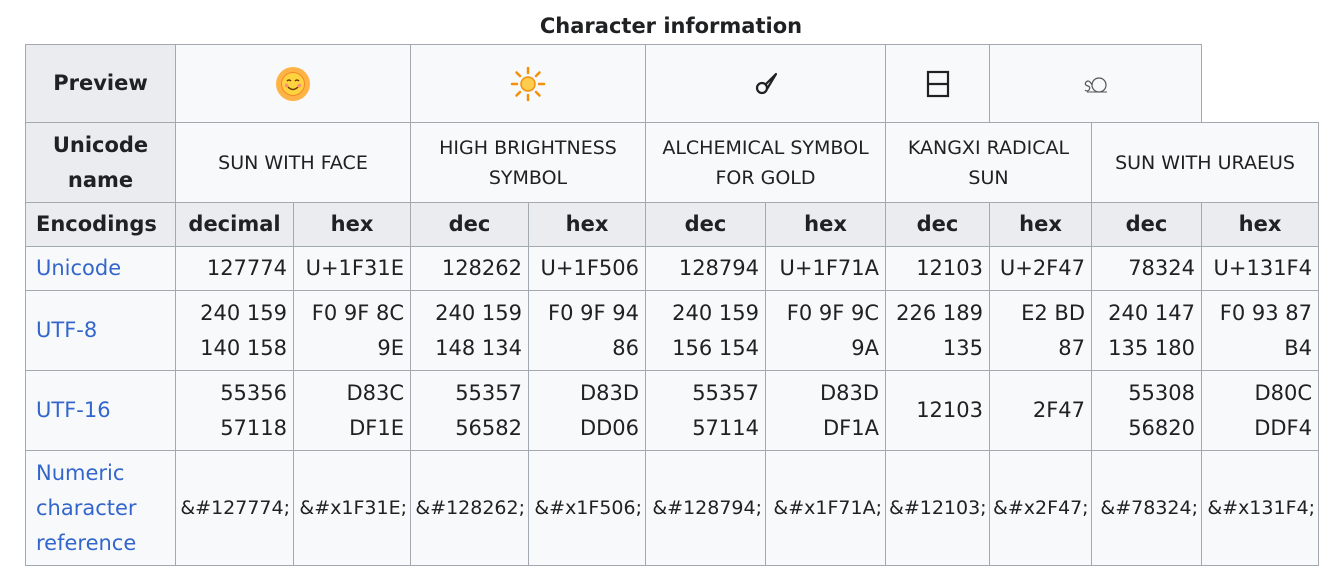  I want to click on unicode-link: Unicode, so click(100, 268).